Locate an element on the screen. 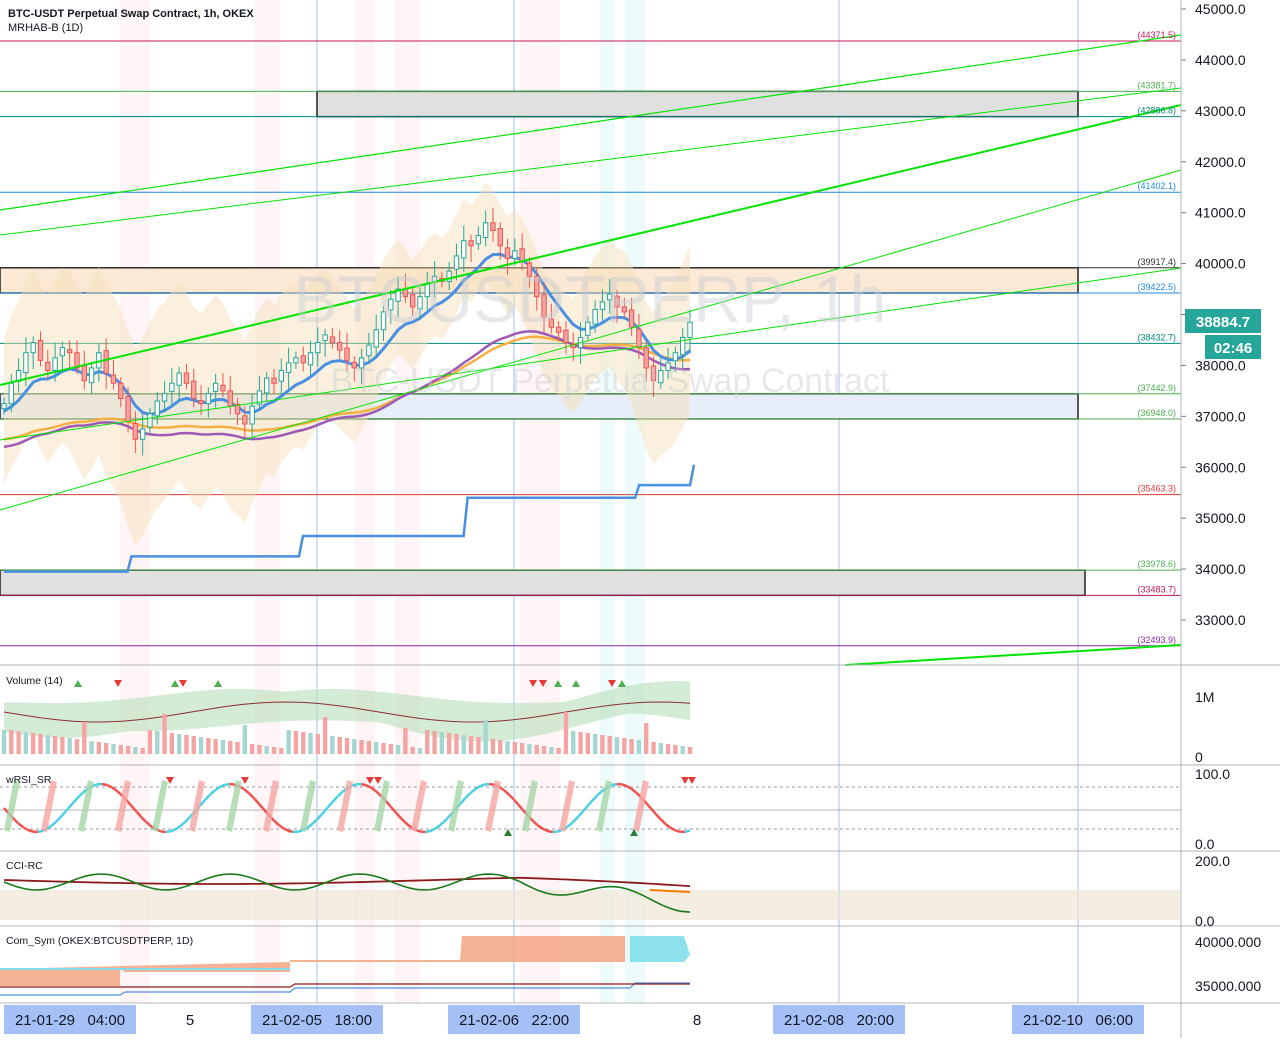 The width and height of the screenshot is (1280, 1043). price-axis-tick: 44000.0 is located at coordinates (1220, 60).